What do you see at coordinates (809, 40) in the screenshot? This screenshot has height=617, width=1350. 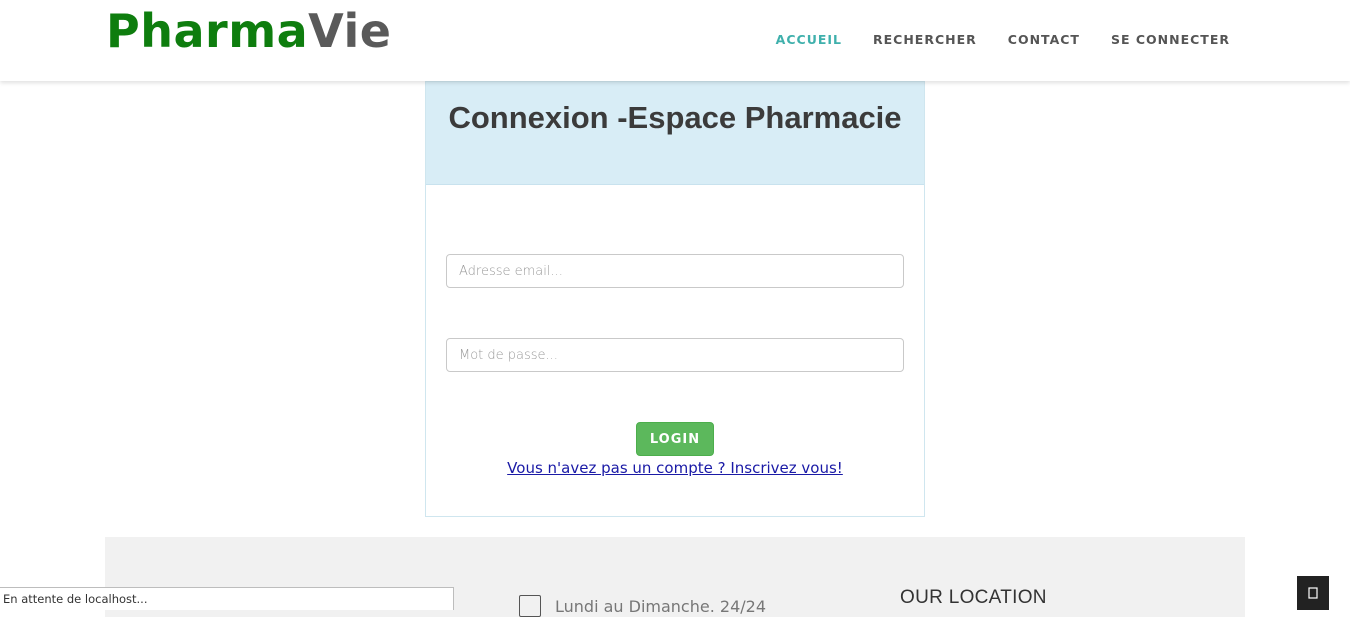 I see `nav-item-accueil: ACCUEIL` at bounding box center [809, 40].